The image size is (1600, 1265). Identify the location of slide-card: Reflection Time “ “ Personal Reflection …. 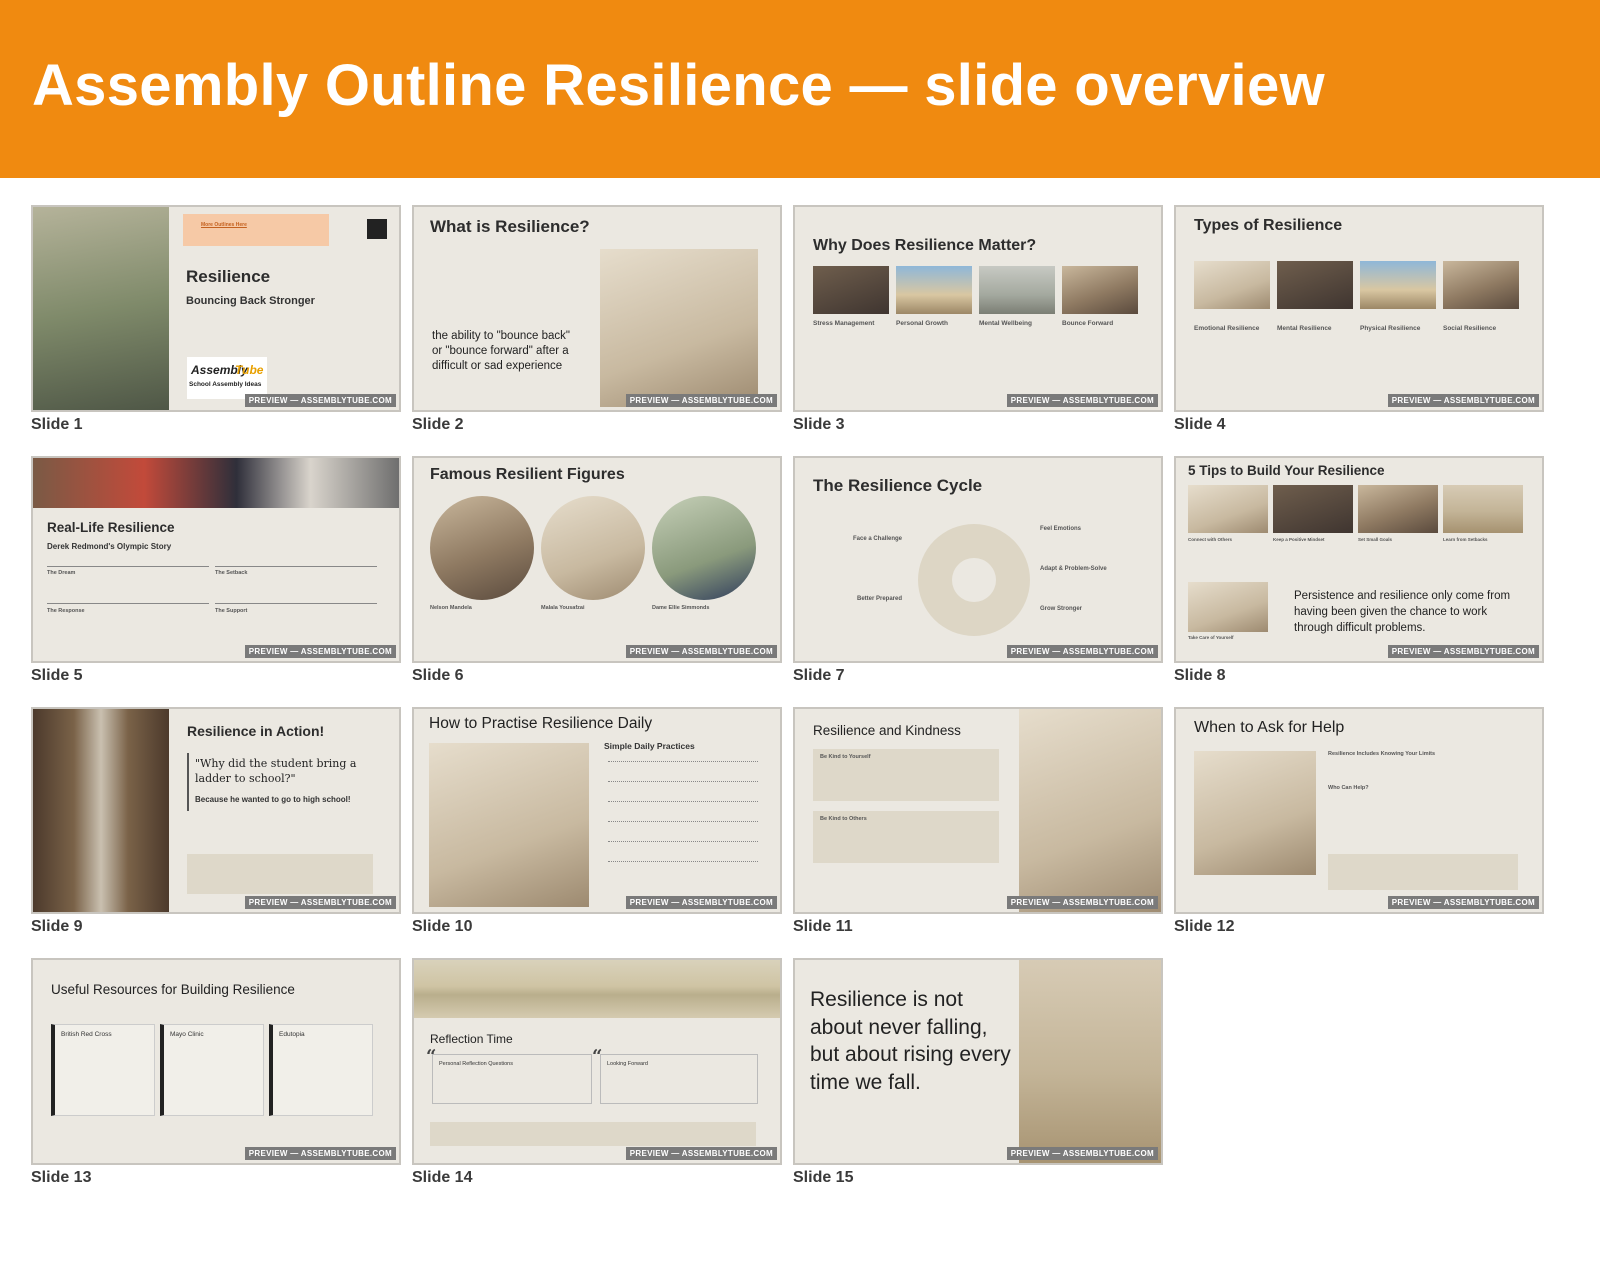
(597, 1072).